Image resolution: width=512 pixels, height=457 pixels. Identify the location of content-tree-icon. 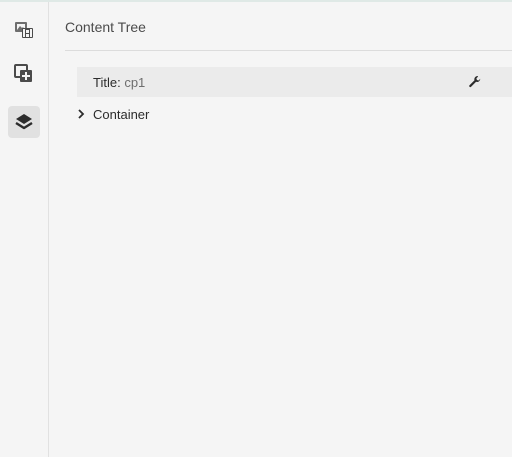
(24, 122).